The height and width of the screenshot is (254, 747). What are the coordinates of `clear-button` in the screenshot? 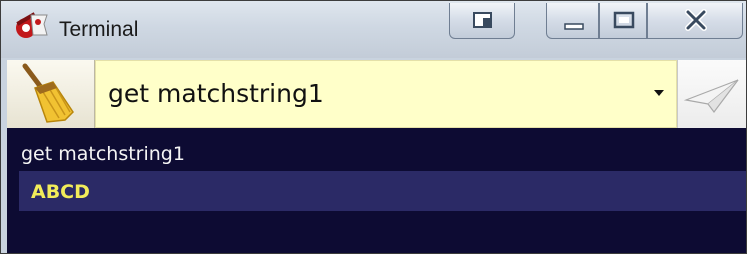 It's located at (51, 94).